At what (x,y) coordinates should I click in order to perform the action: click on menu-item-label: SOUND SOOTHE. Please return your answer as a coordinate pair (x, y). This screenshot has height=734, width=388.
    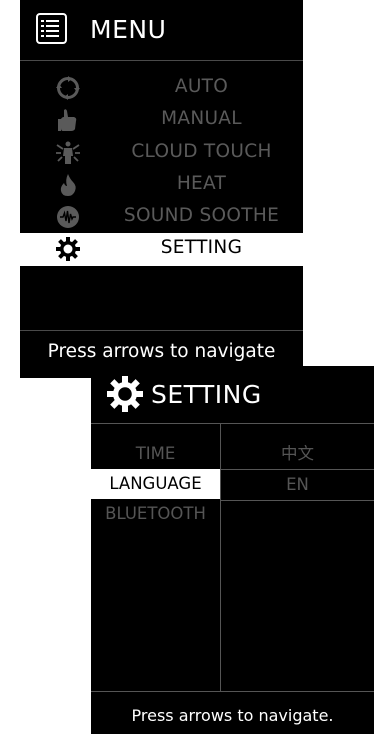
    Looking at the image, I should click on (201, 216).